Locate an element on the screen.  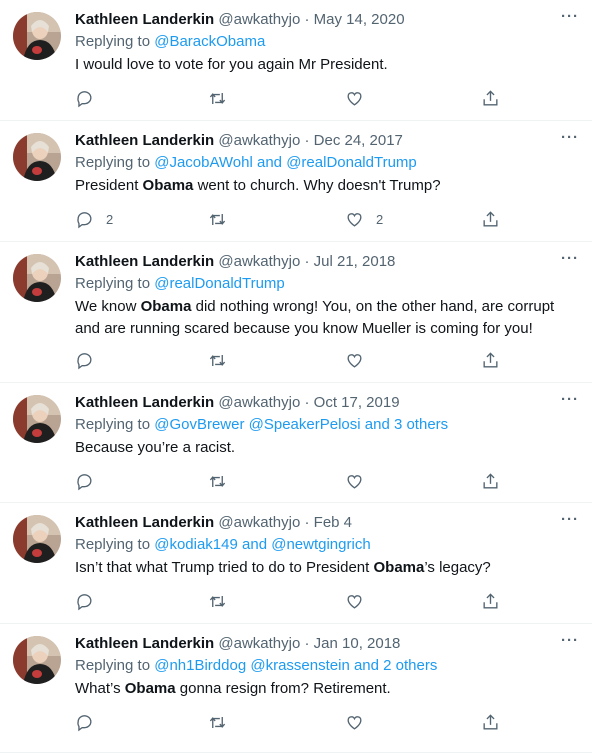
tweet-date: Feb 4 is located at coordinates (333, 522).